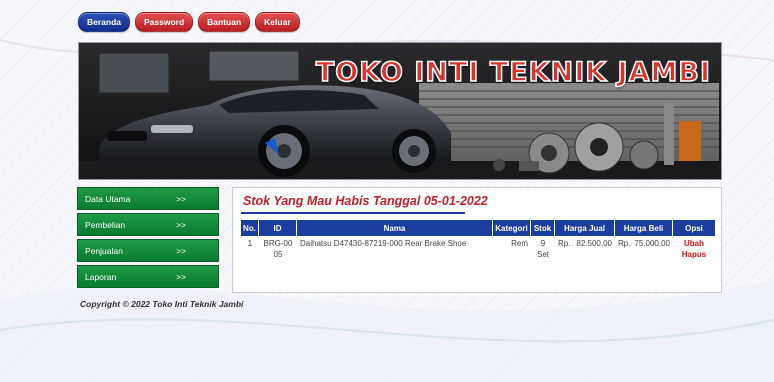  I want to click on column-header-kategori: Kategori, so click(512, 228).